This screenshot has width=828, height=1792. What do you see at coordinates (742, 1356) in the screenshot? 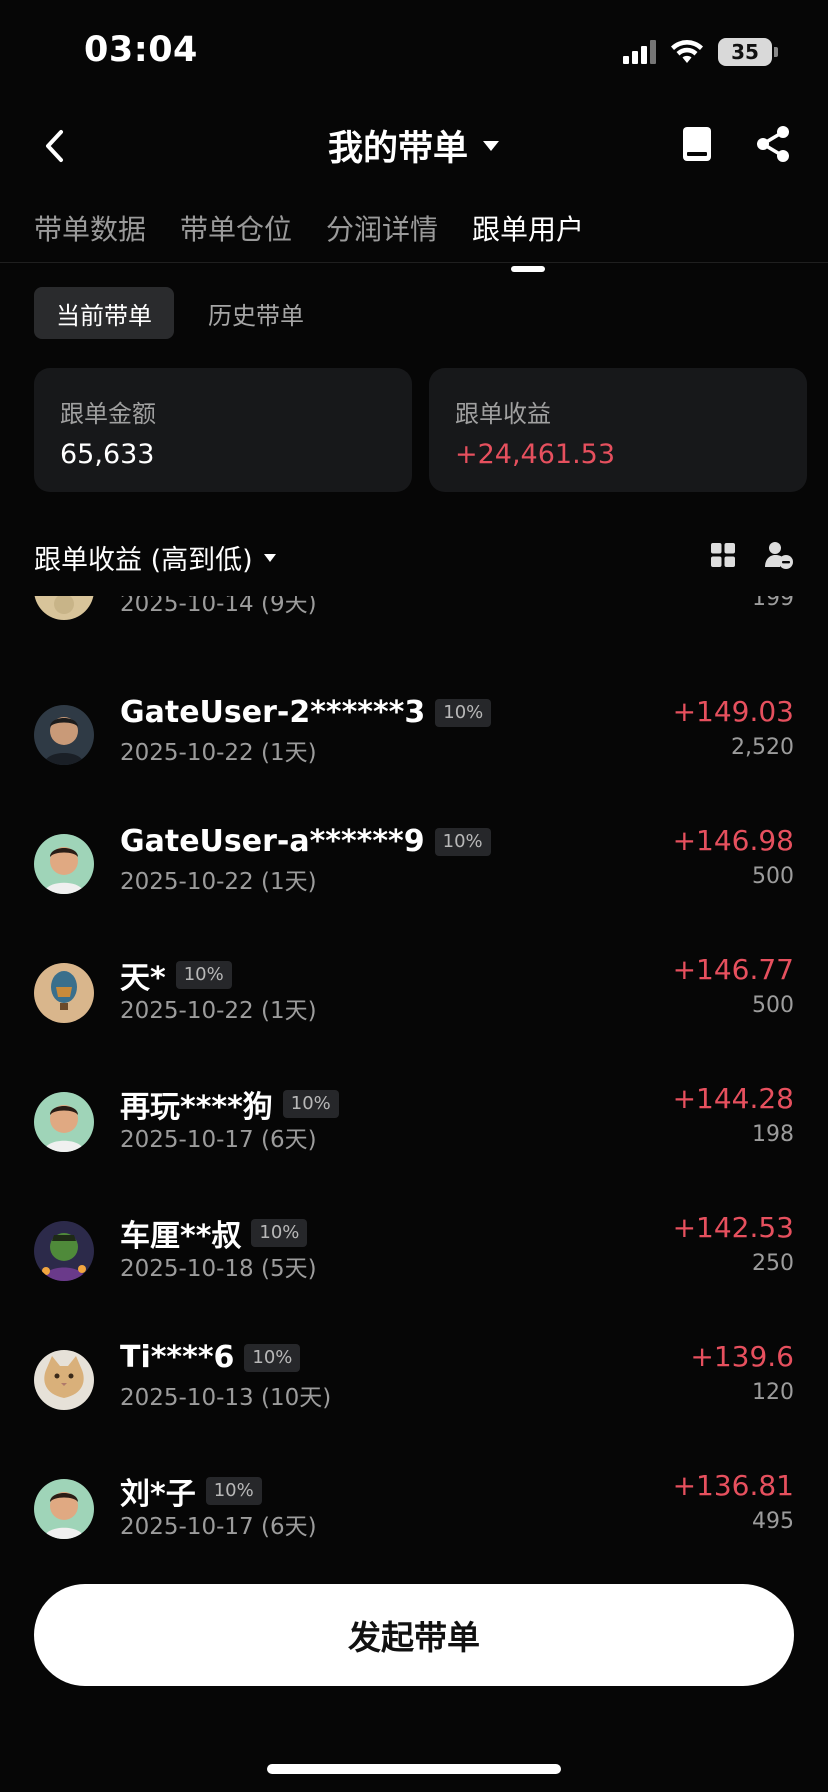
I see `follower-profit: +139.6` at bounding box center [742, 1356].